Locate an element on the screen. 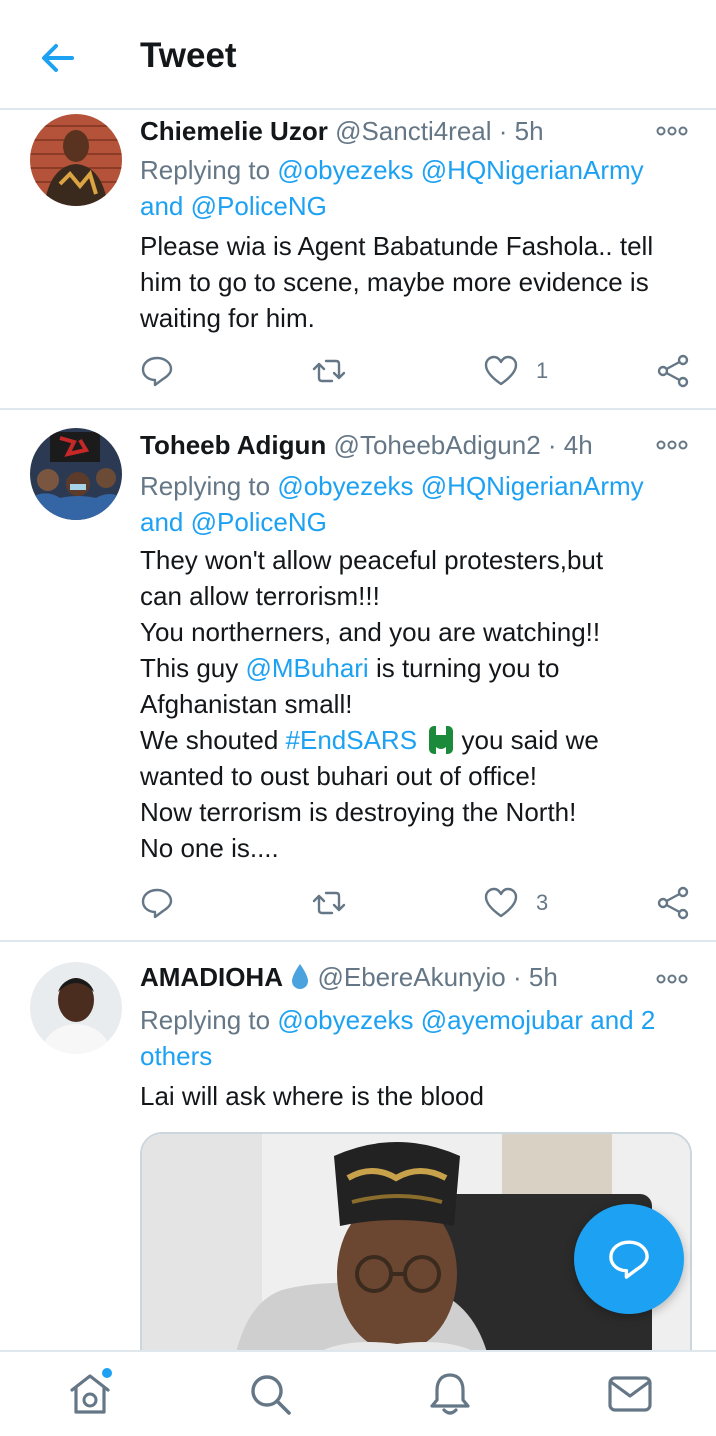 The width and height of the screenshot is (716, 1436). bottom-nav is located at coordinates (358, 1393).